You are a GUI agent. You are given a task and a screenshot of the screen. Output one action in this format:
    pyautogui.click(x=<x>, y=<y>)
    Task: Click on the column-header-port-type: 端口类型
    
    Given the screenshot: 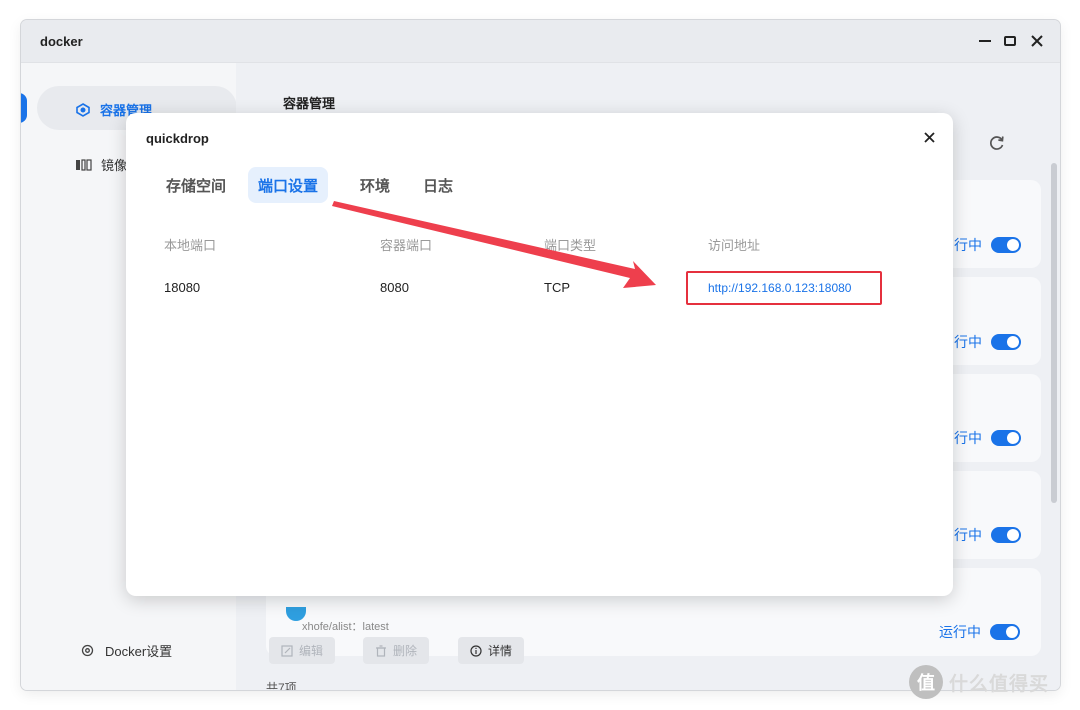 What is the action you would take?
    pyautogui.click(x=570, y=245)
    